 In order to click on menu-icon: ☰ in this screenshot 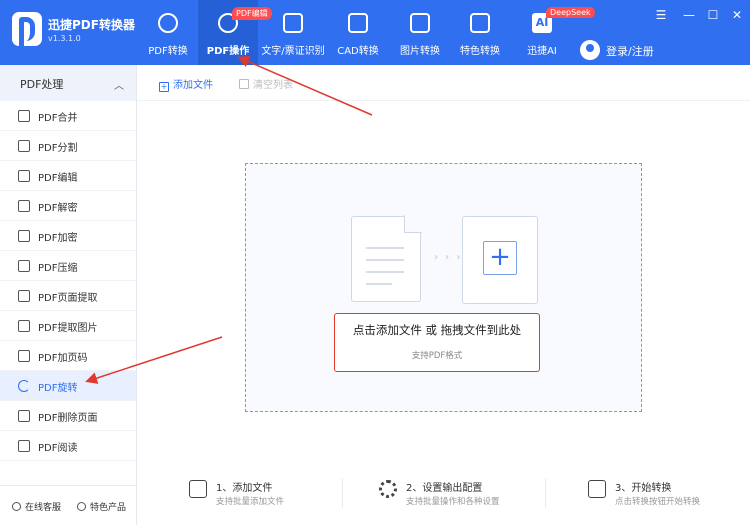, I will do `click(661, 15)`.